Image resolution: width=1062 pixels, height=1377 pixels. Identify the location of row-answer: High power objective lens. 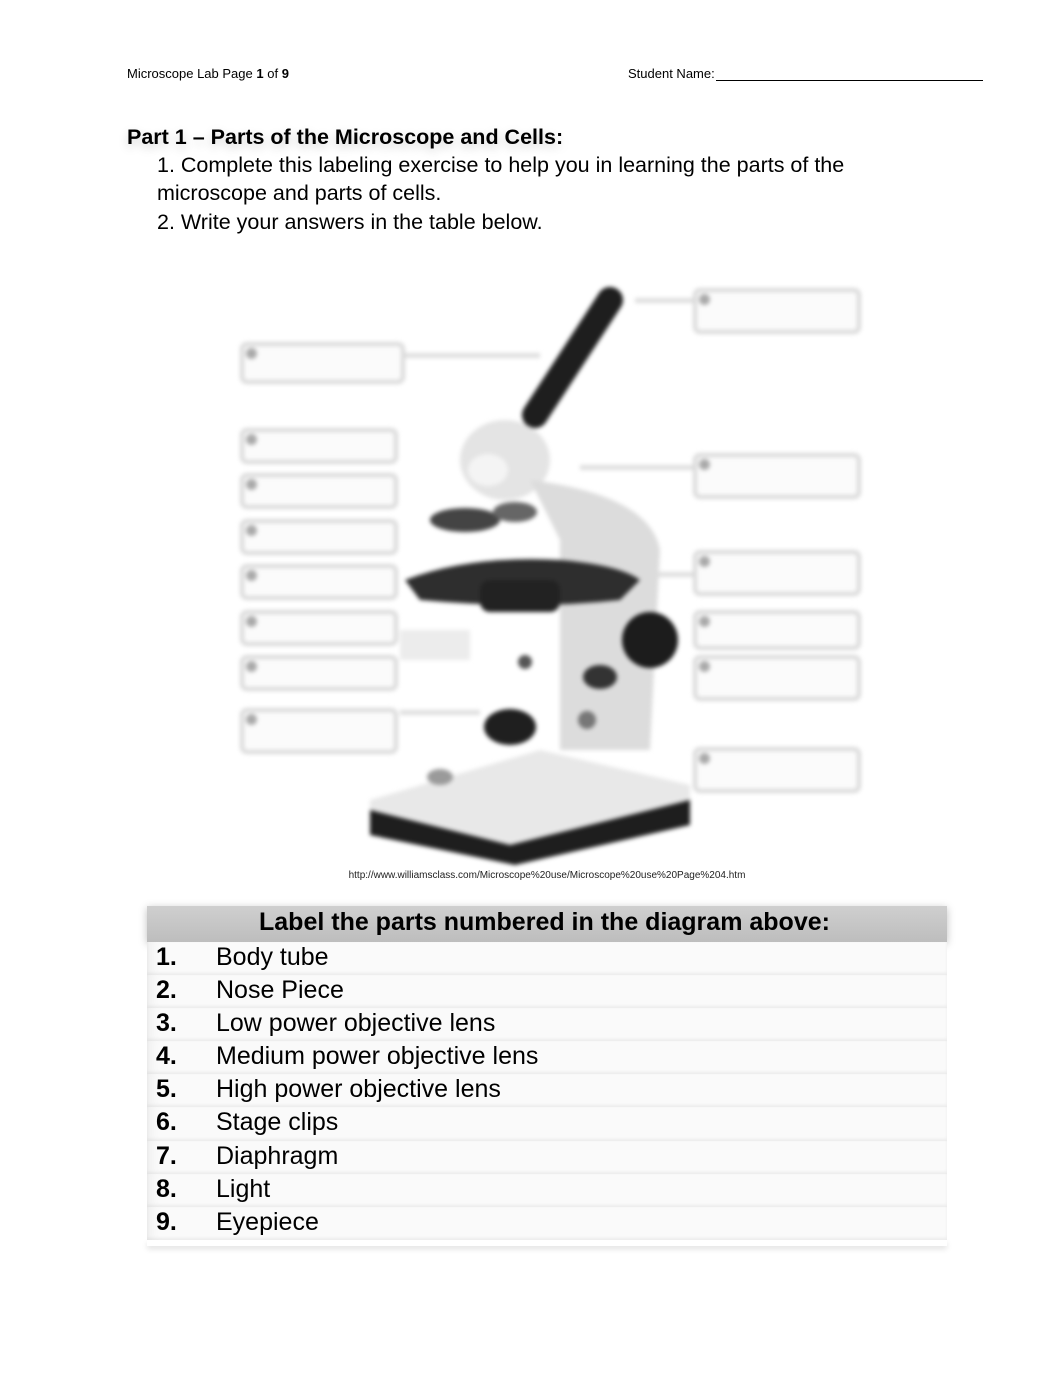
(358, 1089).